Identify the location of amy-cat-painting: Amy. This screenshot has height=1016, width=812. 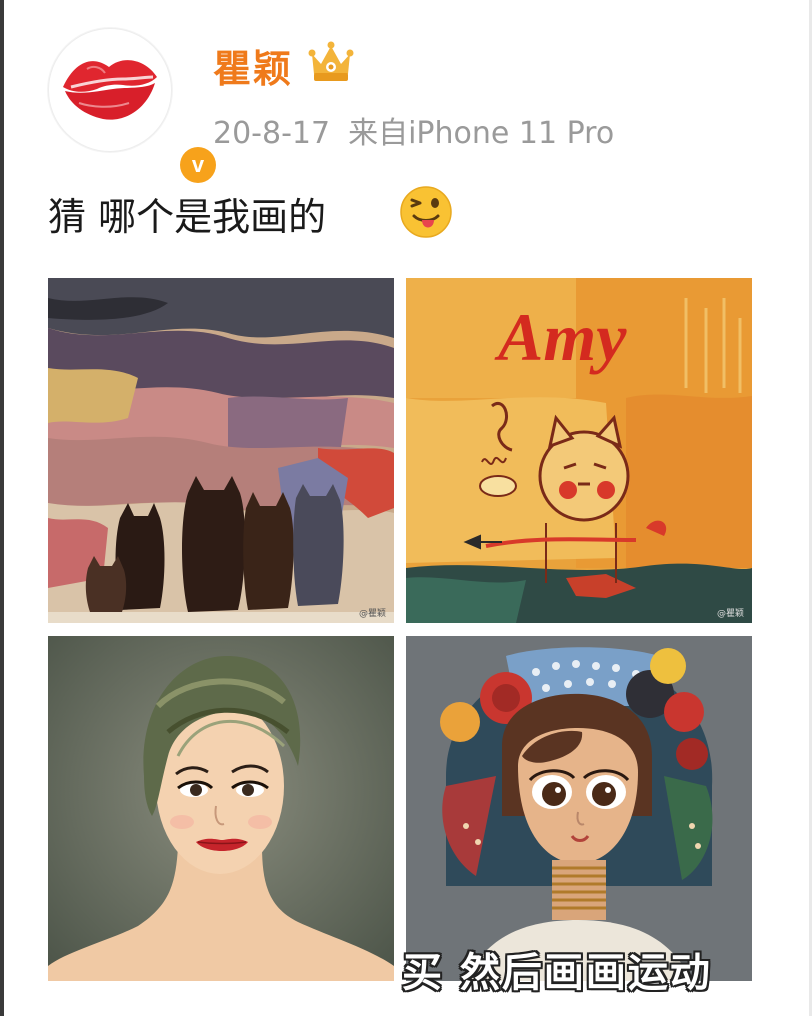
(579, 450).